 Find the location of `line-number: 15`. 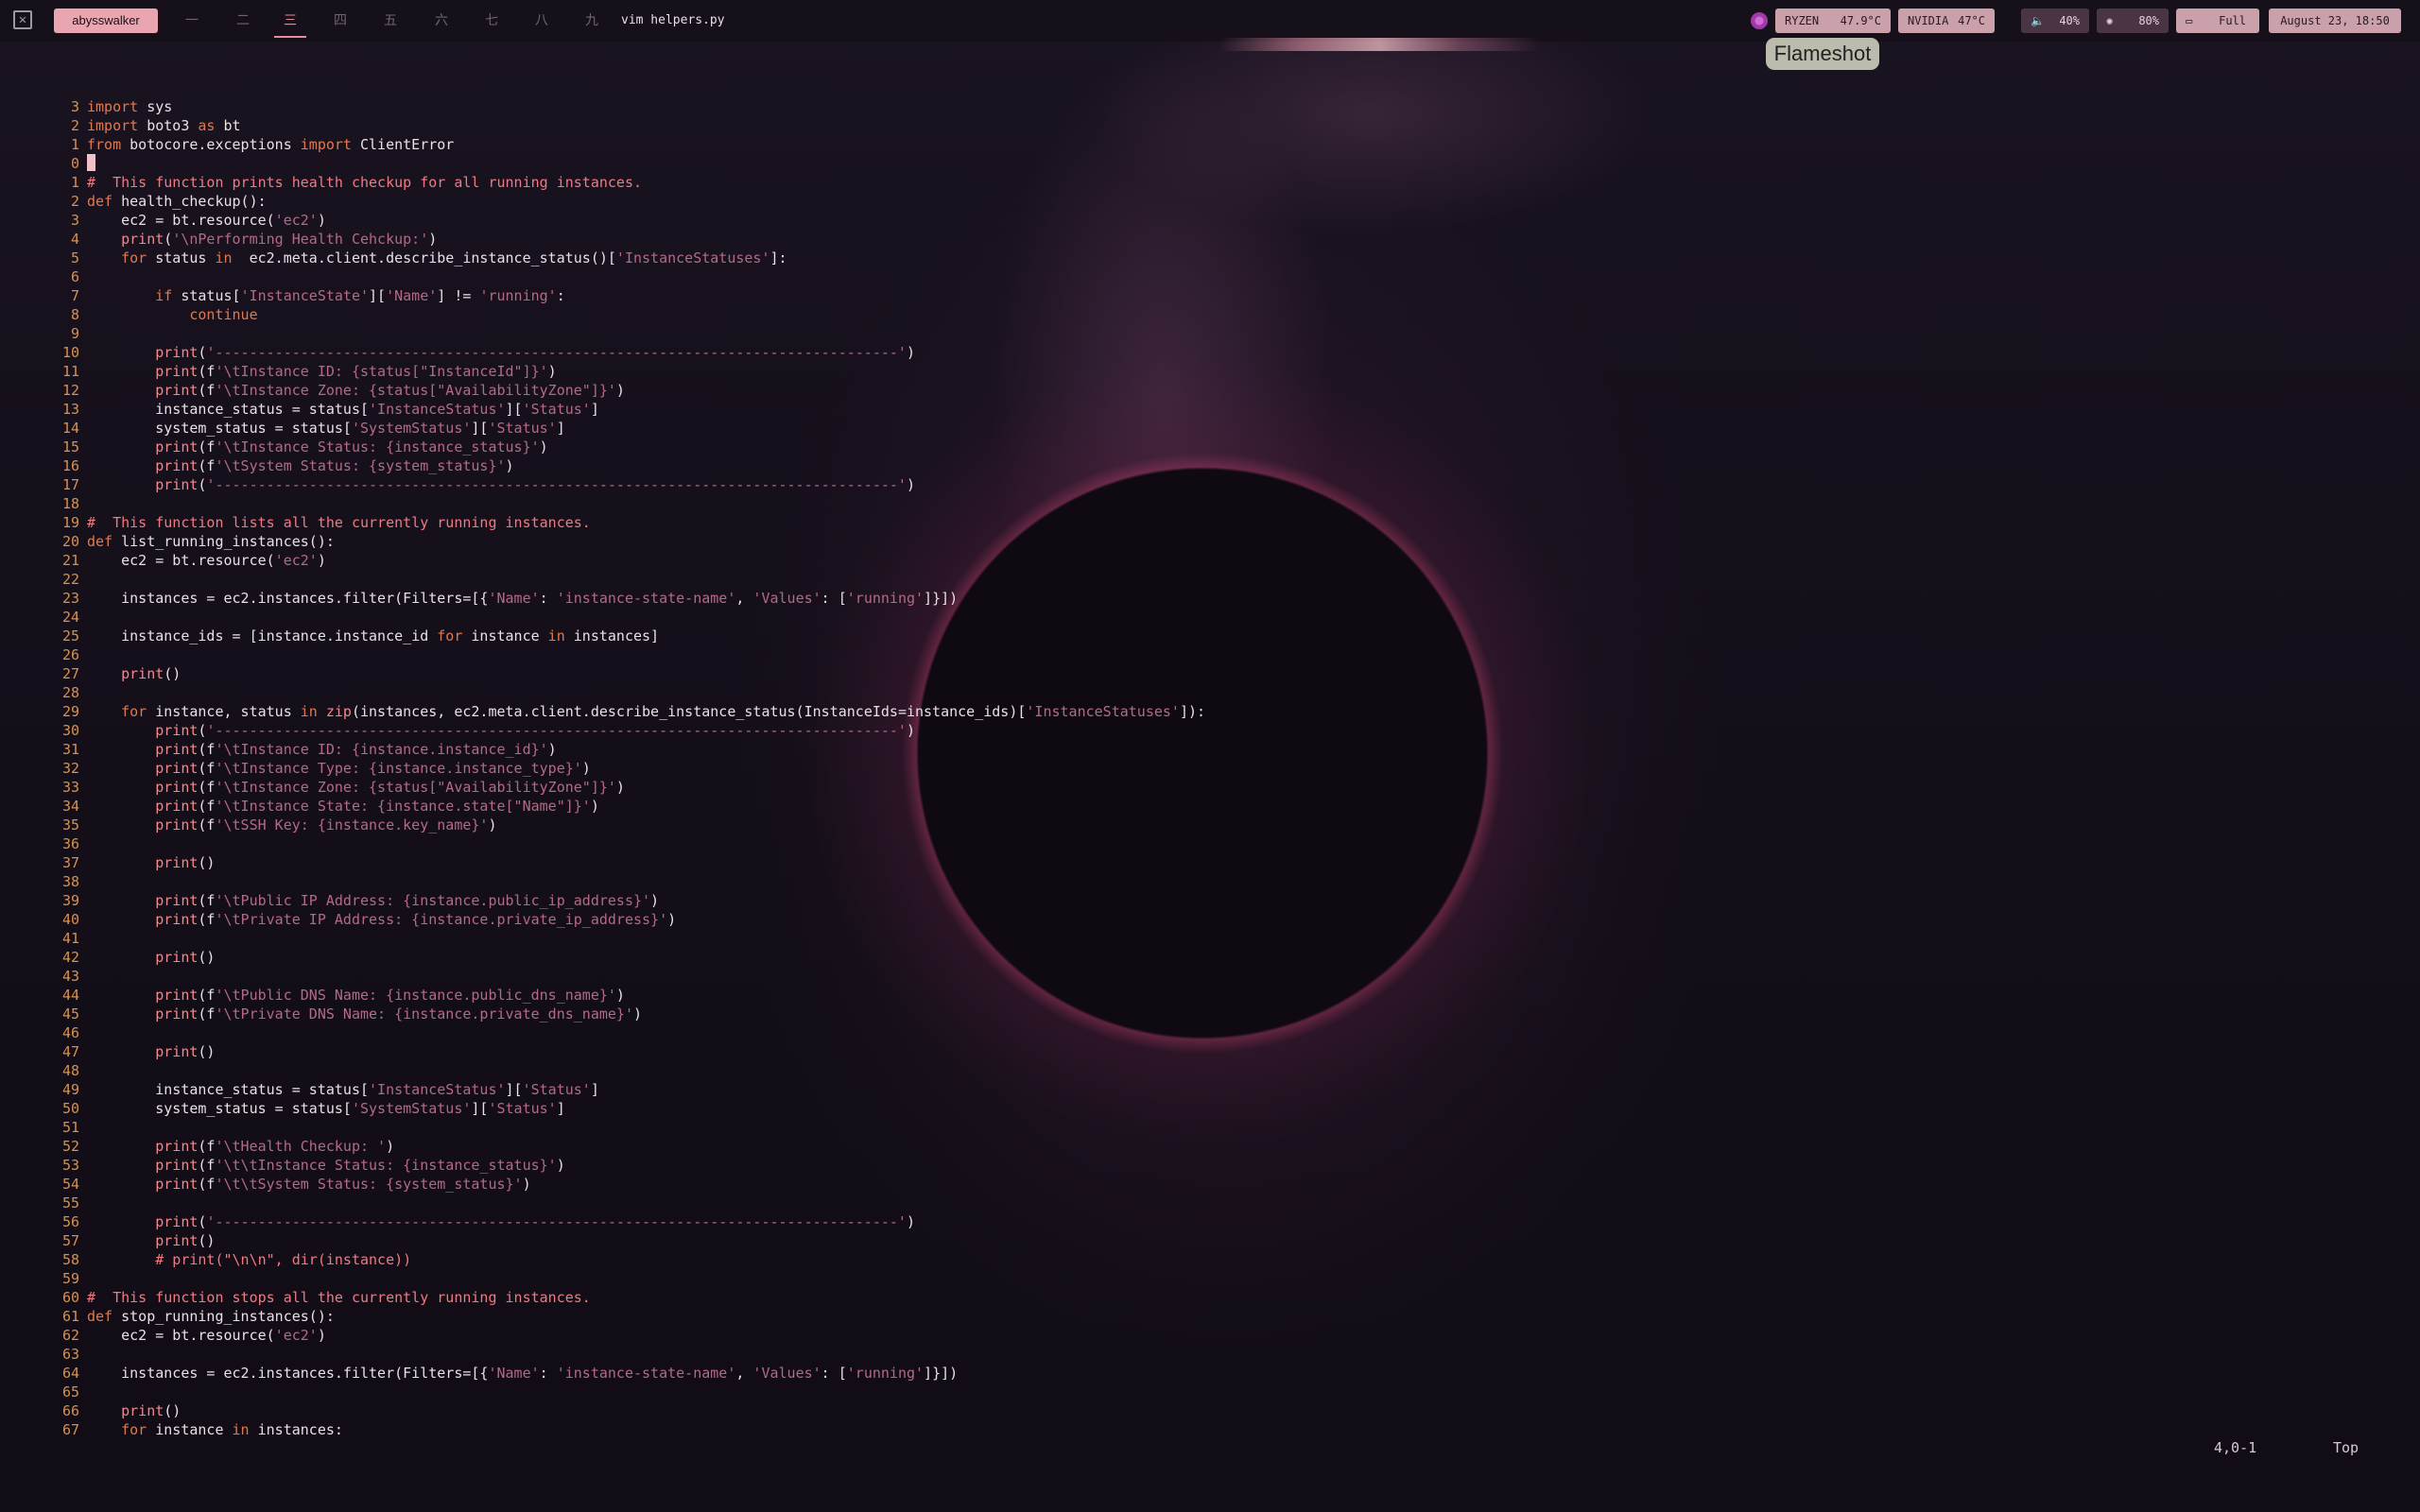

line-number: 15 is located at coordinates (70, 446).